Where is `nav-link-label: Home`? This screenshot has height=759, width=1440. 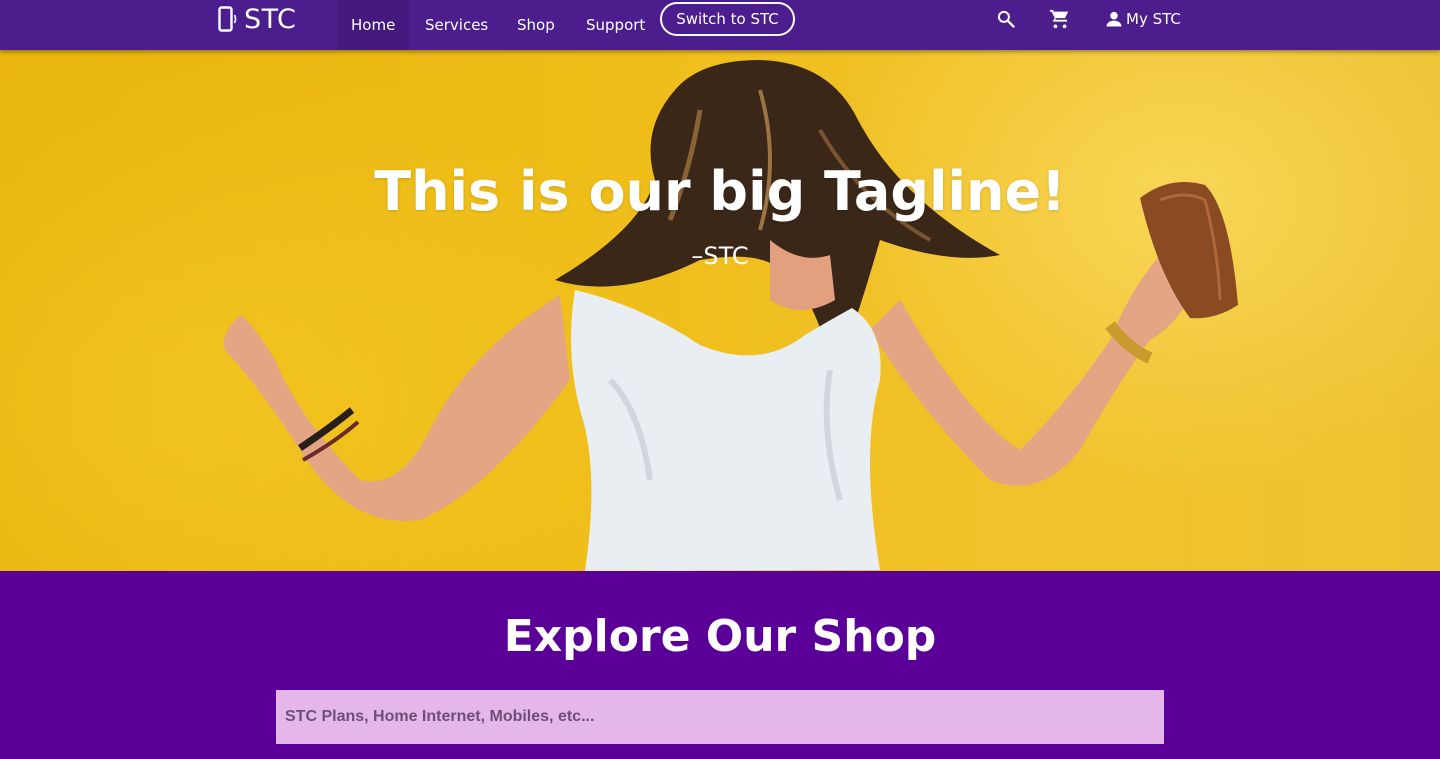
nav-link-label: Home is located at coordinates (373, 25).